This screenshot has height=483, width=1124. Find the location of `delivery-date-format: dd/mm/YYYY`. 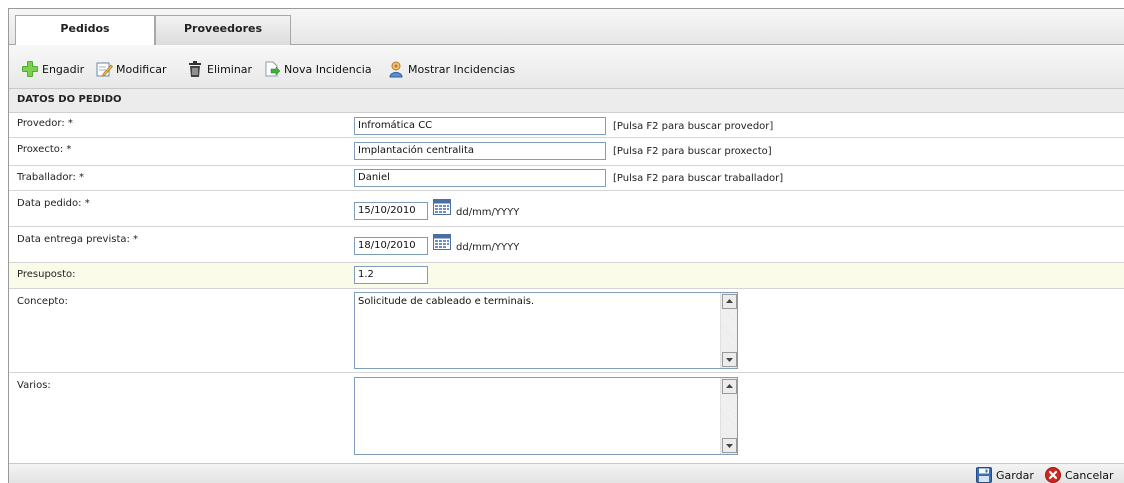

delivery-date-format: dd/mm/YYYY is located at coordinates (488, 247).